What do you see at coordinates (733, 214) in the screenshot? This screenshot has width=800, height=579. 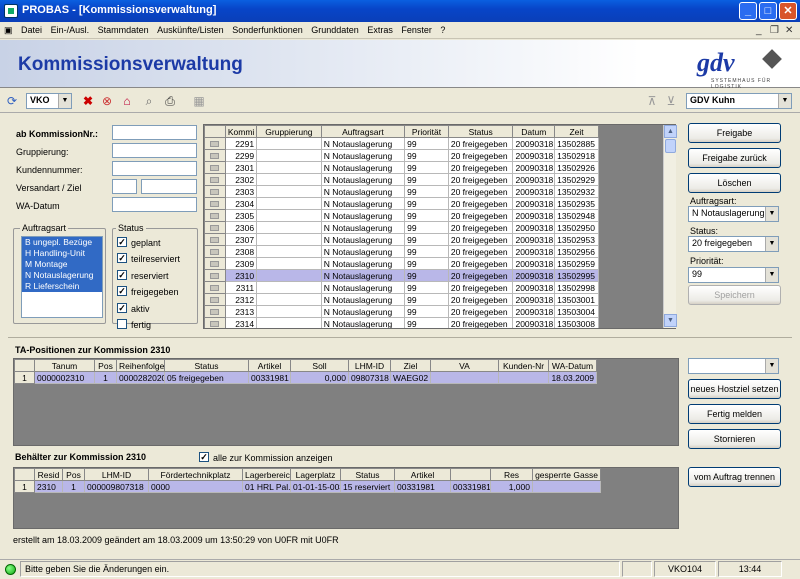 I see `auftragsart-select: N Notauslagerung ▼` at bounding box center [733, 214].